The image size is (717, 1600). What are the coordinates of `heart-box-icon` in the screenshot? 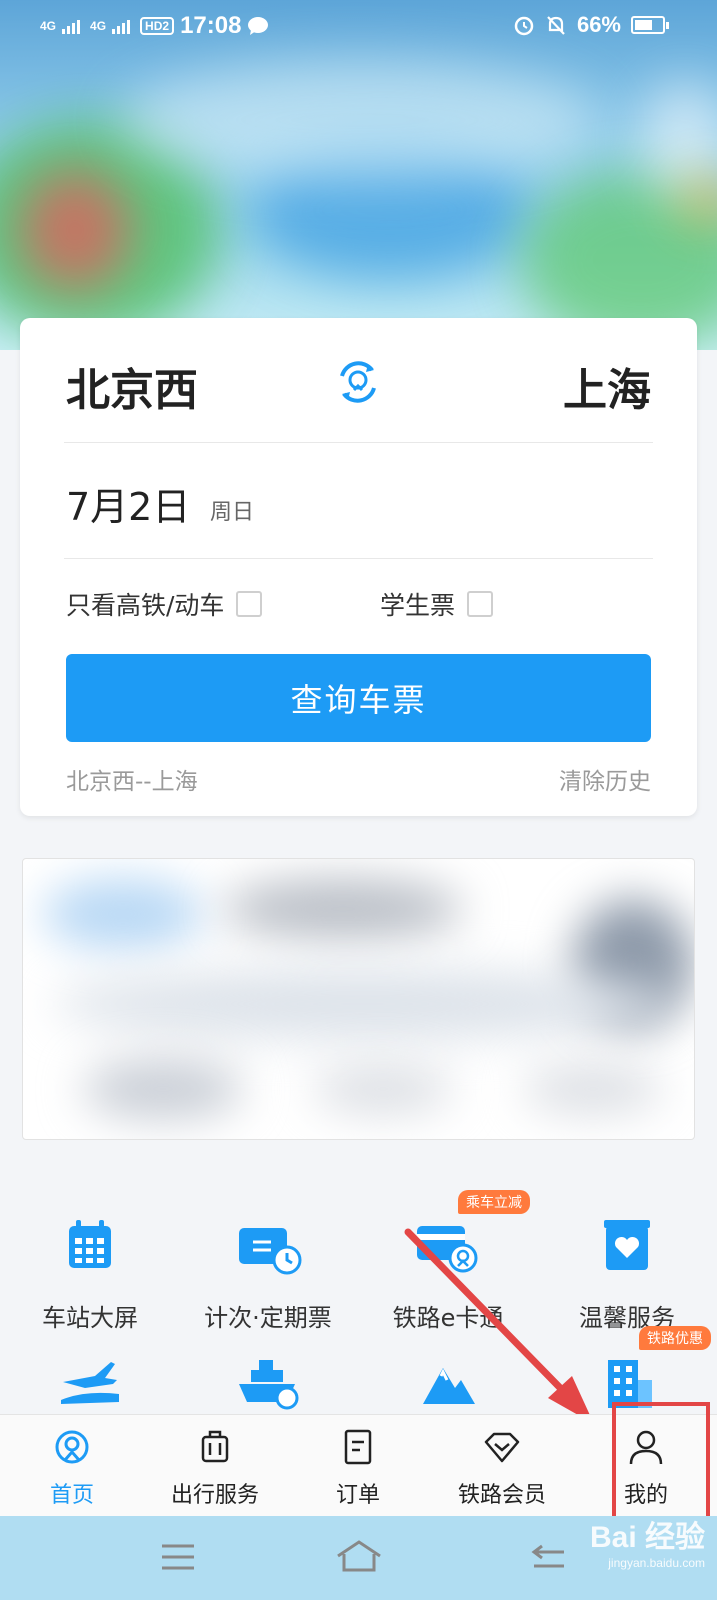 It's located at (627, 1245).